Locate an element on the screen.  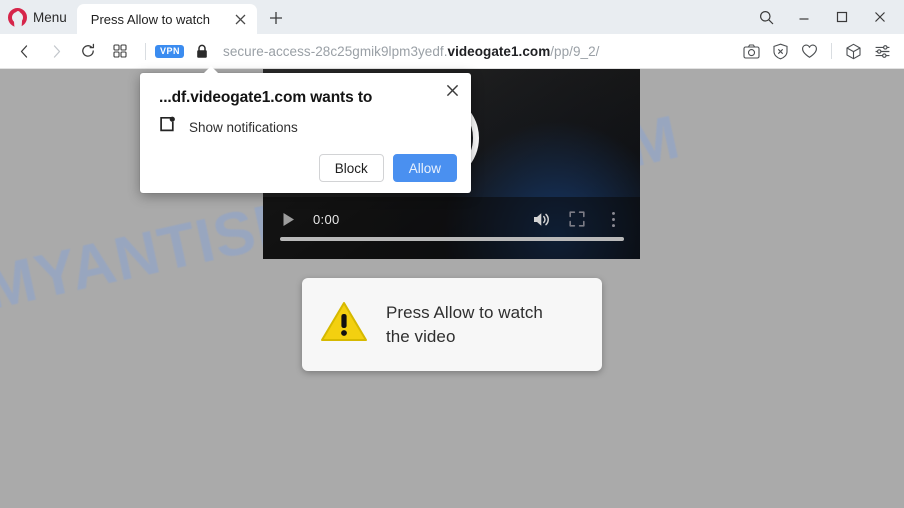
new-tab-button is located at coordinates (276, 18).